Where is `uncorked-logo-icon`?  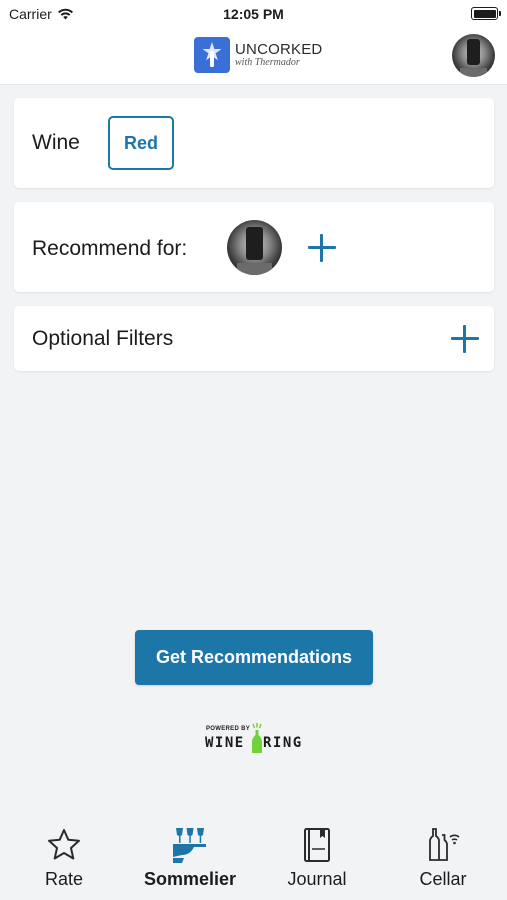
uncorked-logo-icon is located at coordinates (212, 55).